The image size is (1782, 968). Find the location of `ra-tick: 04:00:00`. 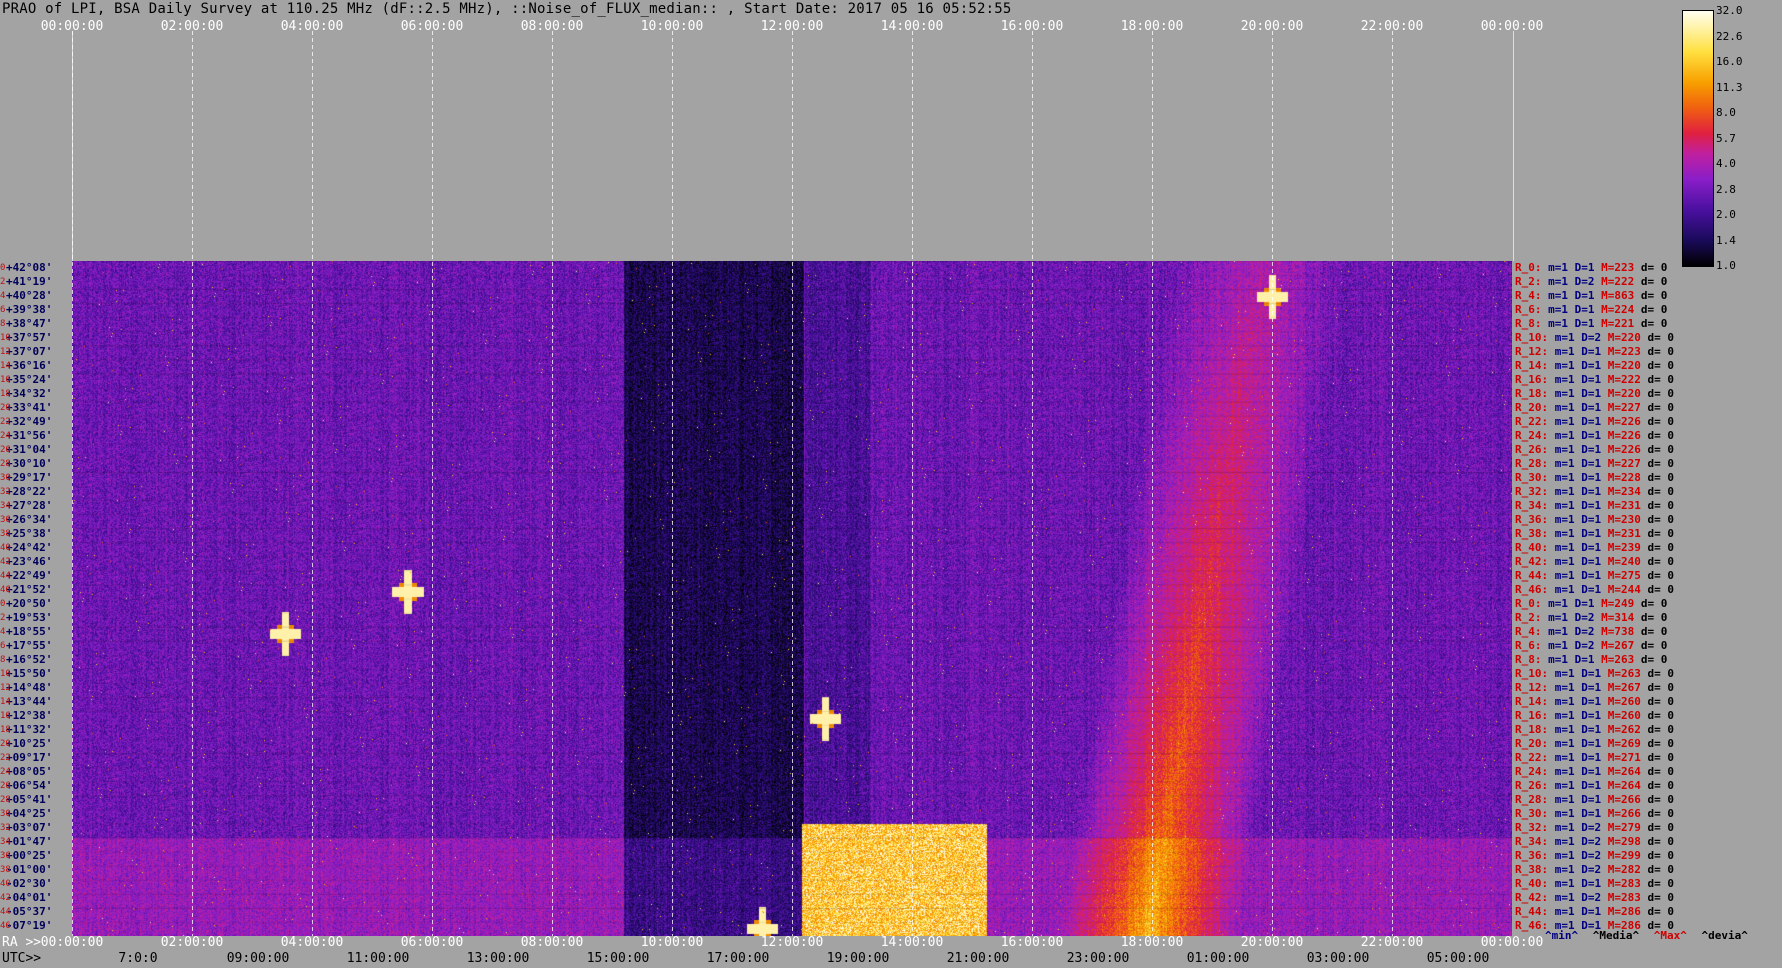

ra-tick: 04:00:00 is located at coordinates (312, 942).